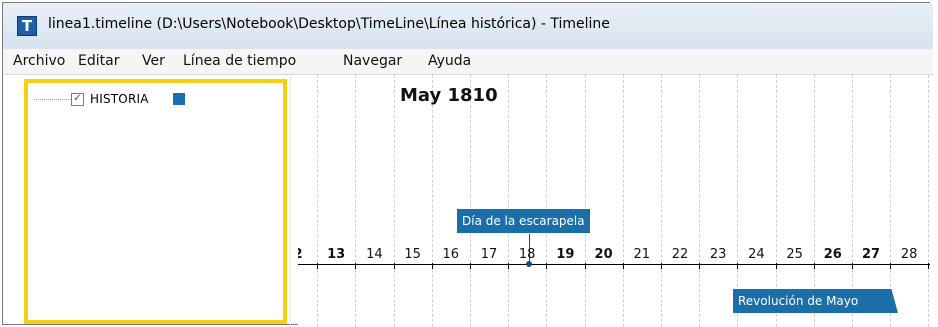  Describe the element at coordinates (336, 254) in the screenshot. I see `day-label: 13` at that location.